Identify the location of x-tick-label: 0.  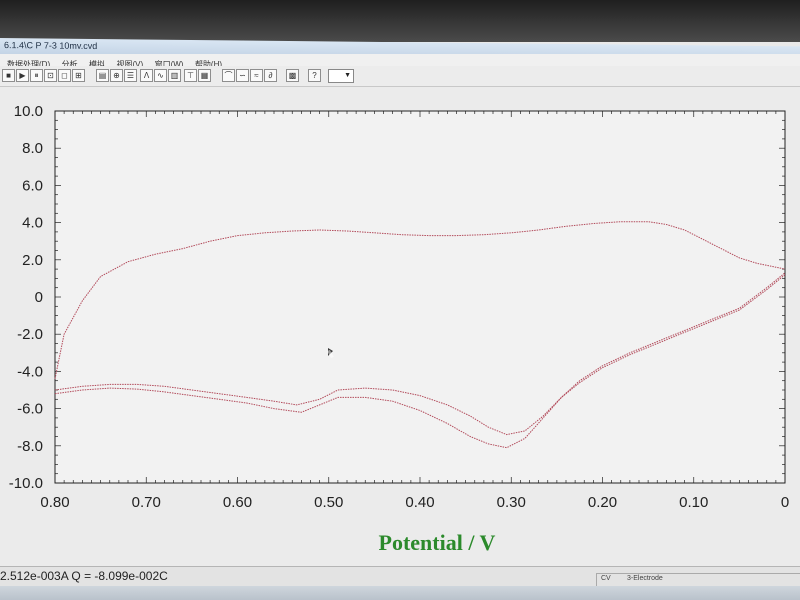
(785, 502).